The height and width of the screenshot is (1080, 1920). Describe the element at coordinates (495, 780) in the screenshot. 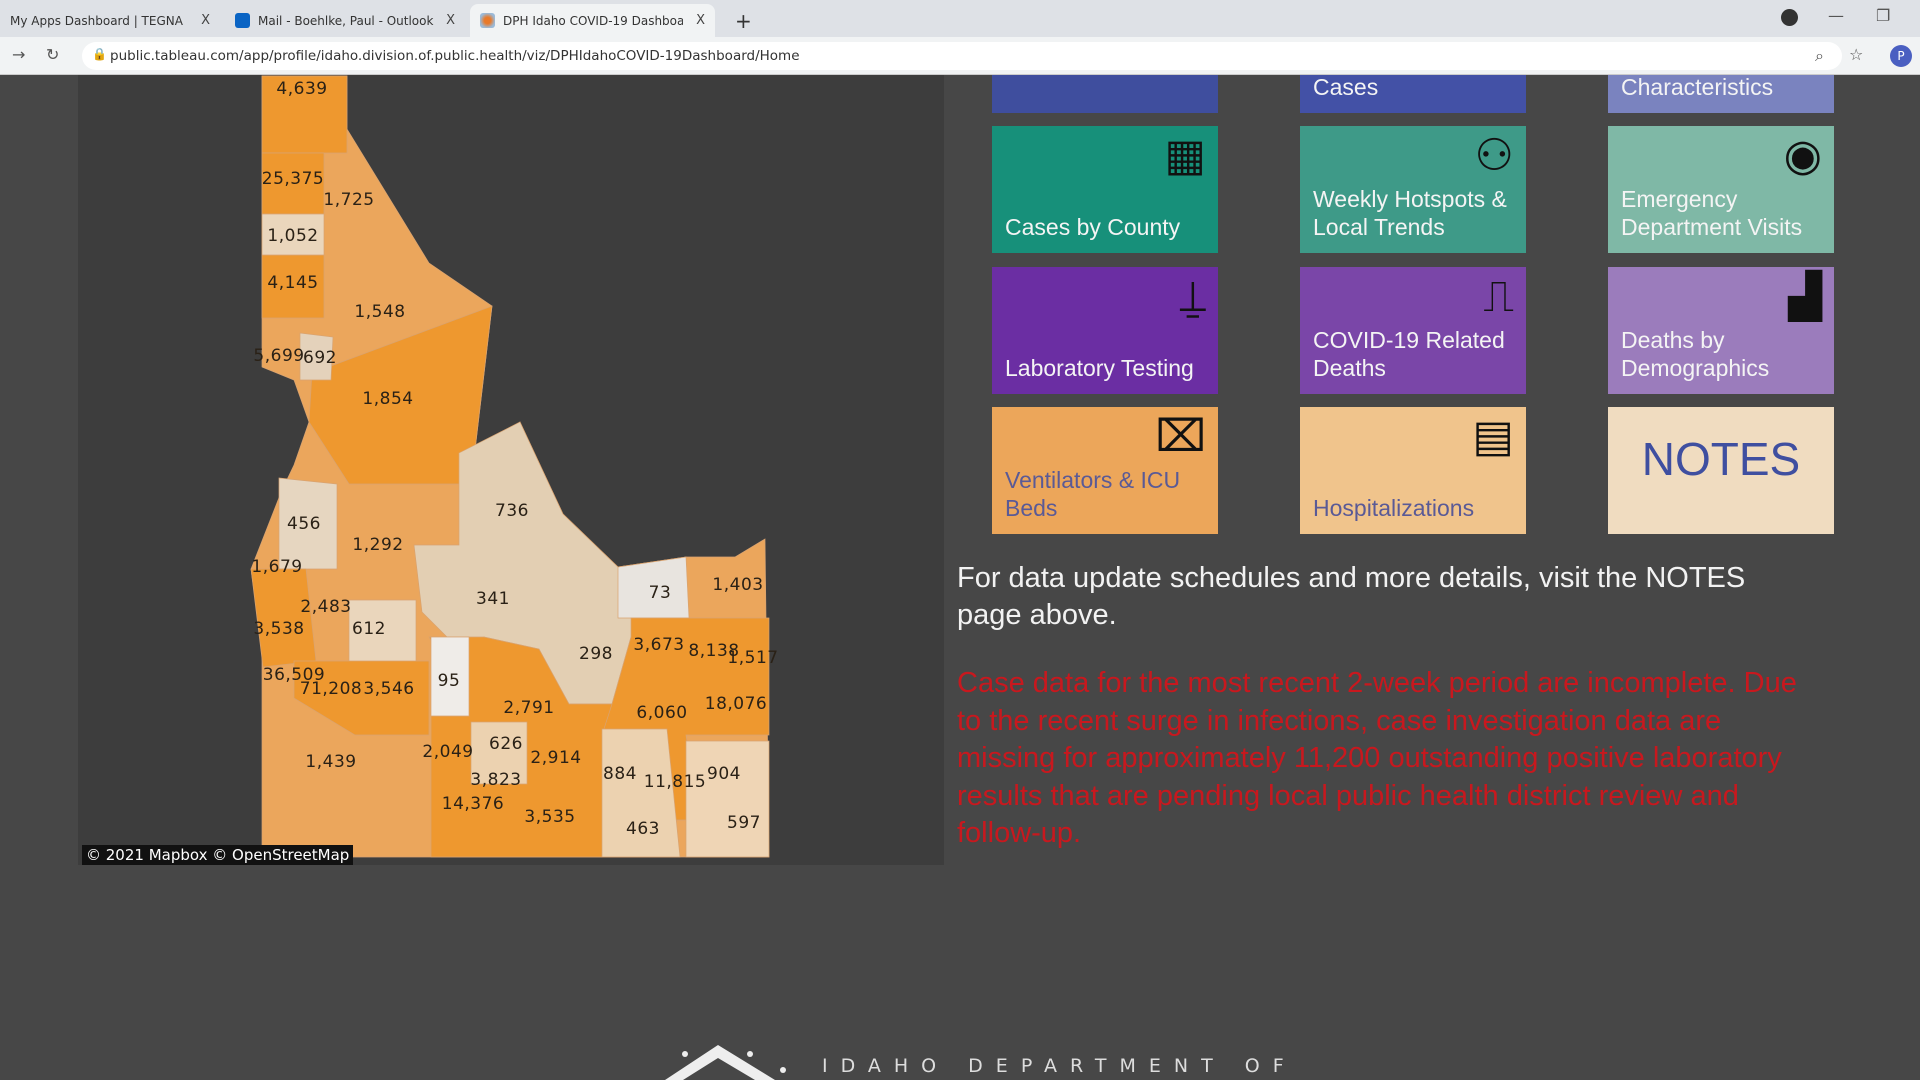

I see `county-value-label: 3,823` at that location.